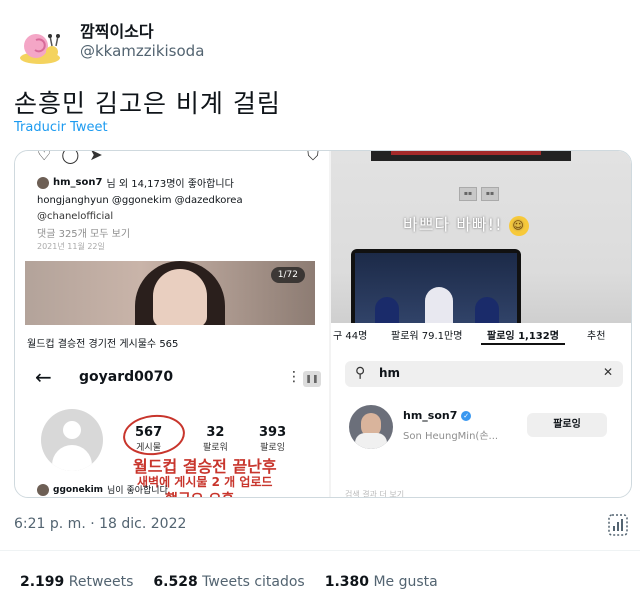 Image resolution: width=640 pixels, height=605 pixels. What do you see at coordinates (71, 246) in the screenshot?
I see `post-date: 2021년 11월 22일` at bounding box center [71, 246].